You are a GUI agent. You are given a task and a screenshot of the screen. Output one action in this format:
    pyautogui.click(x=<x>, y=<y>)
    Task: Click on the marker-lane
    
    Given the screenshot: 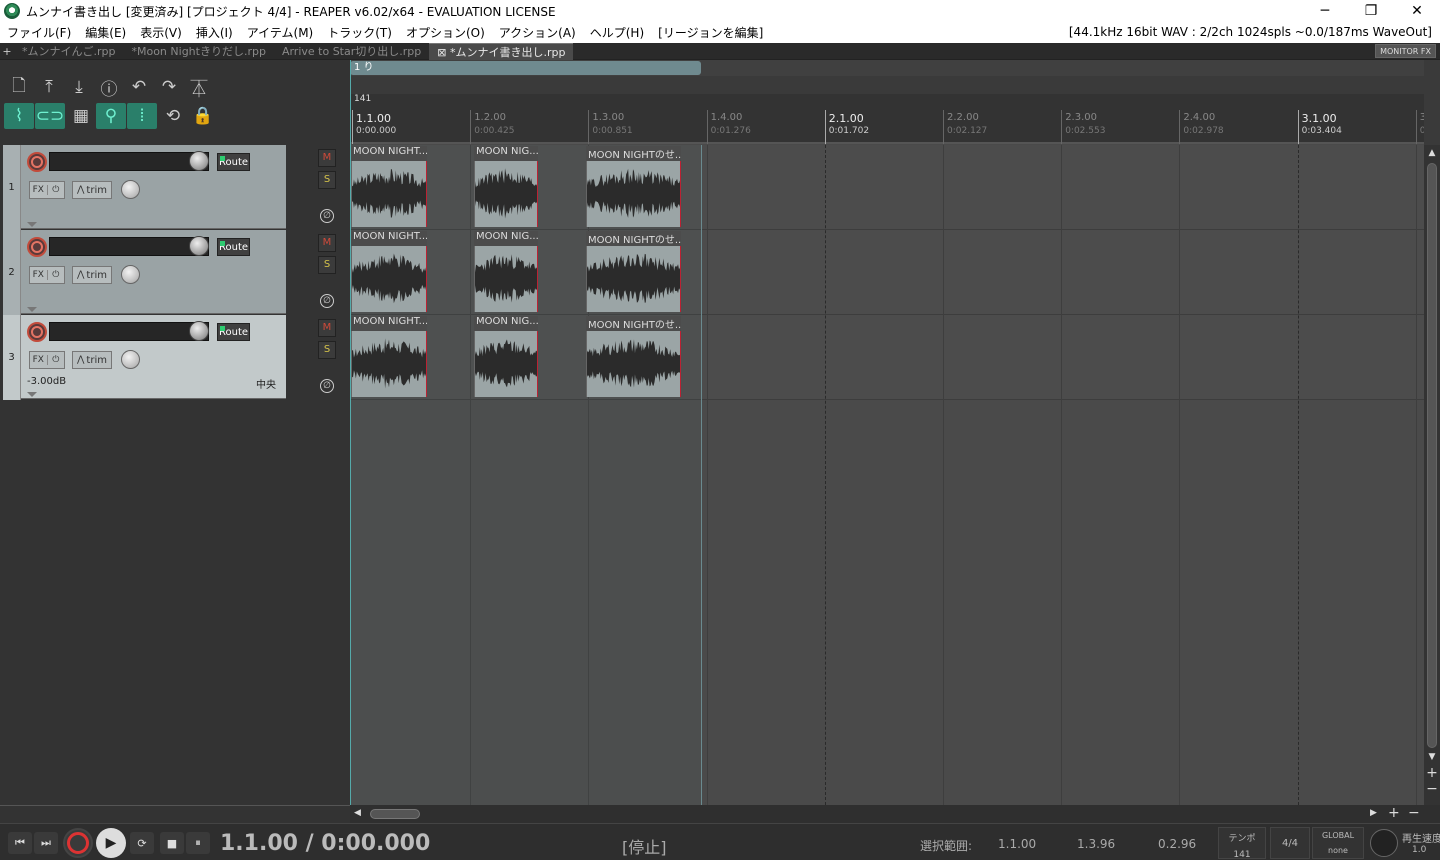 What is the action you would take?
    pyautogui.click(x=887, y=85)
    